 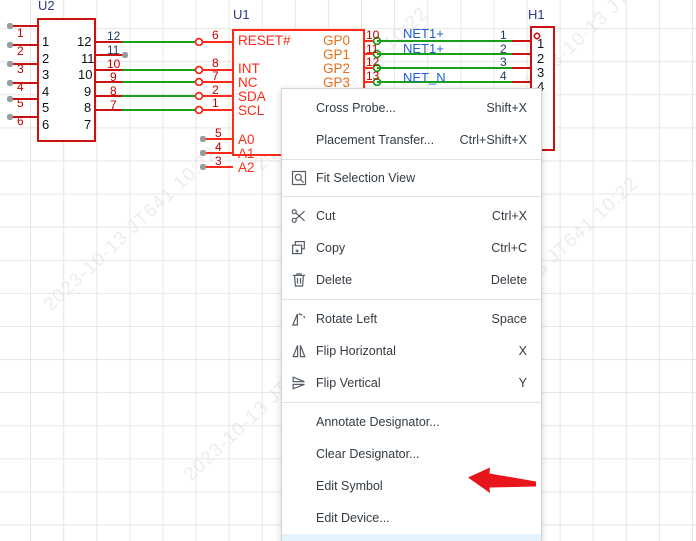 What do you see at coordinates (20, 103) in the screenshot?
I see `pin-number: 5` at bounding box center [20, 103].